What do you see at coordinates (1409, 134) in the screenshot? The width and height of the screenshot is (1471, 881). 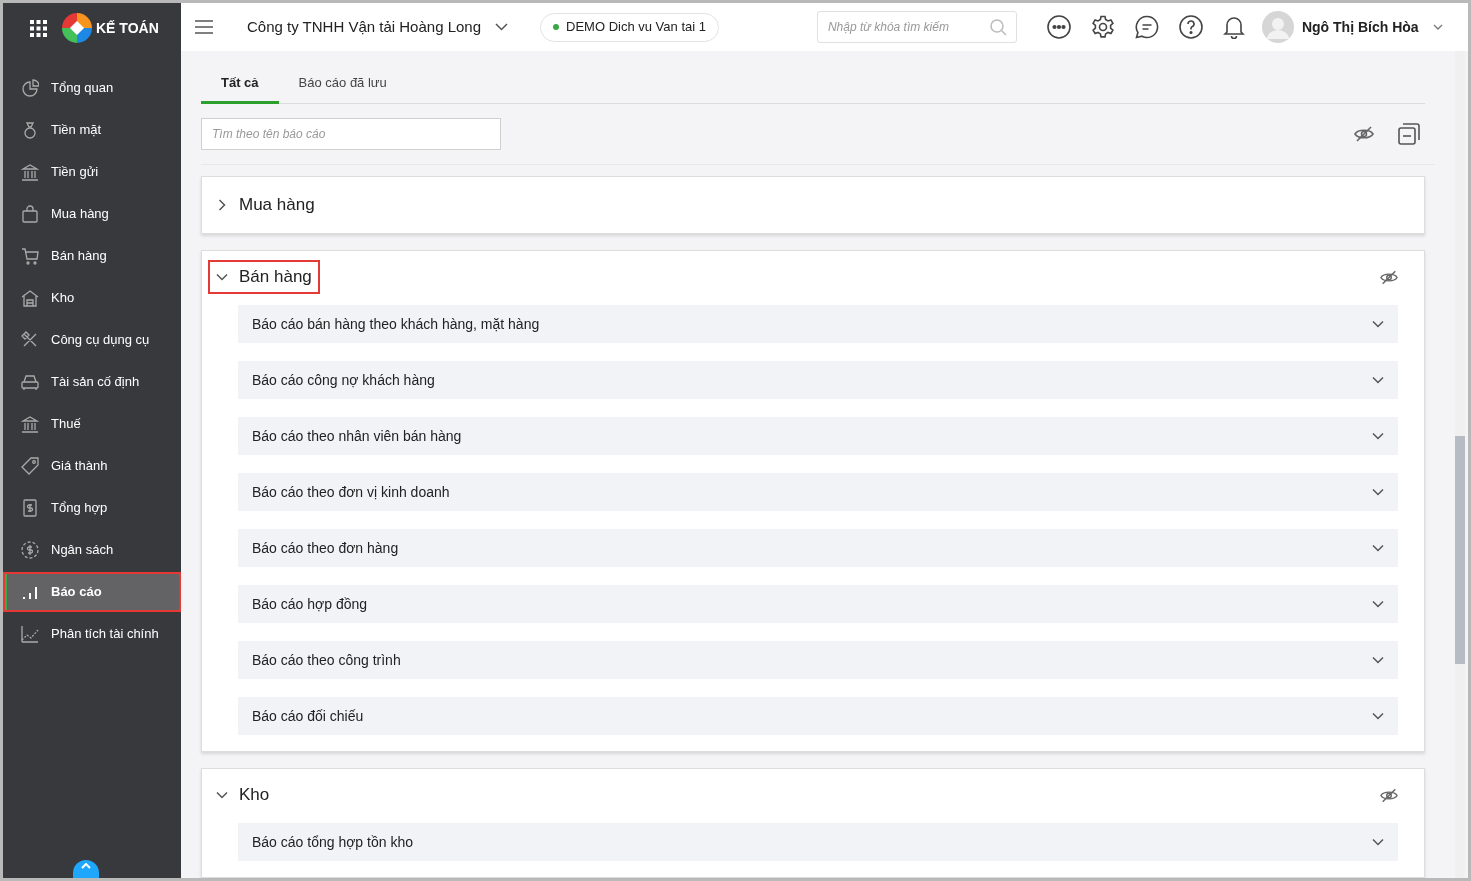 I see `collapse-all-icon` at bounding box center [1409, 134].